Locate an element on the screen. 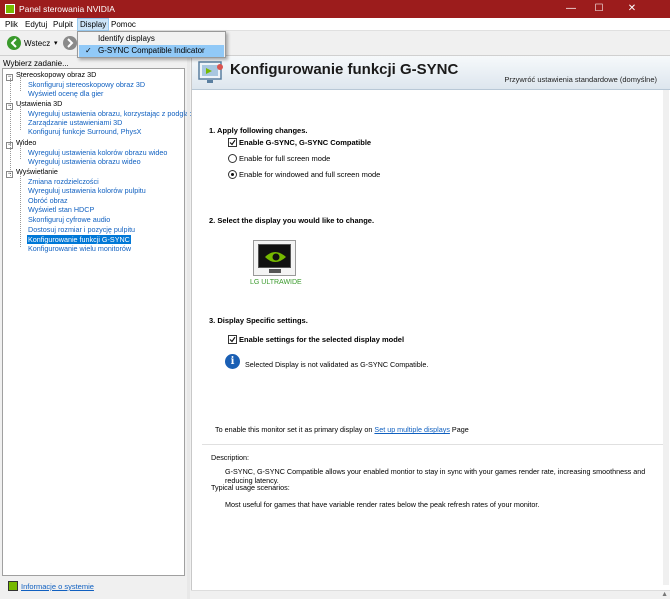 This screenshot has height=599, width=670. section-1-heading: 1. Apply following changes. is located at coordinates (258, 130).